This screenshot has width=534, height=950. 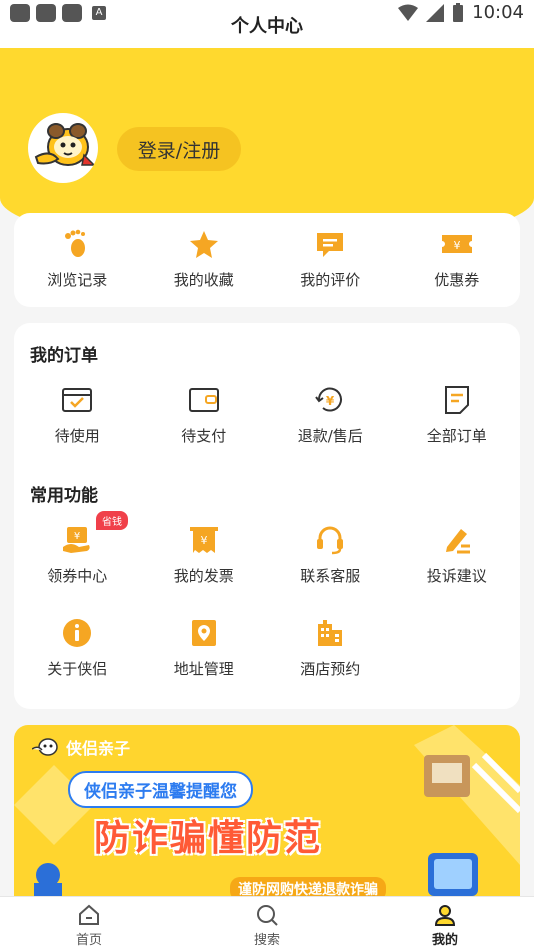 I want to click on avatar, so click(x=63, y=148).